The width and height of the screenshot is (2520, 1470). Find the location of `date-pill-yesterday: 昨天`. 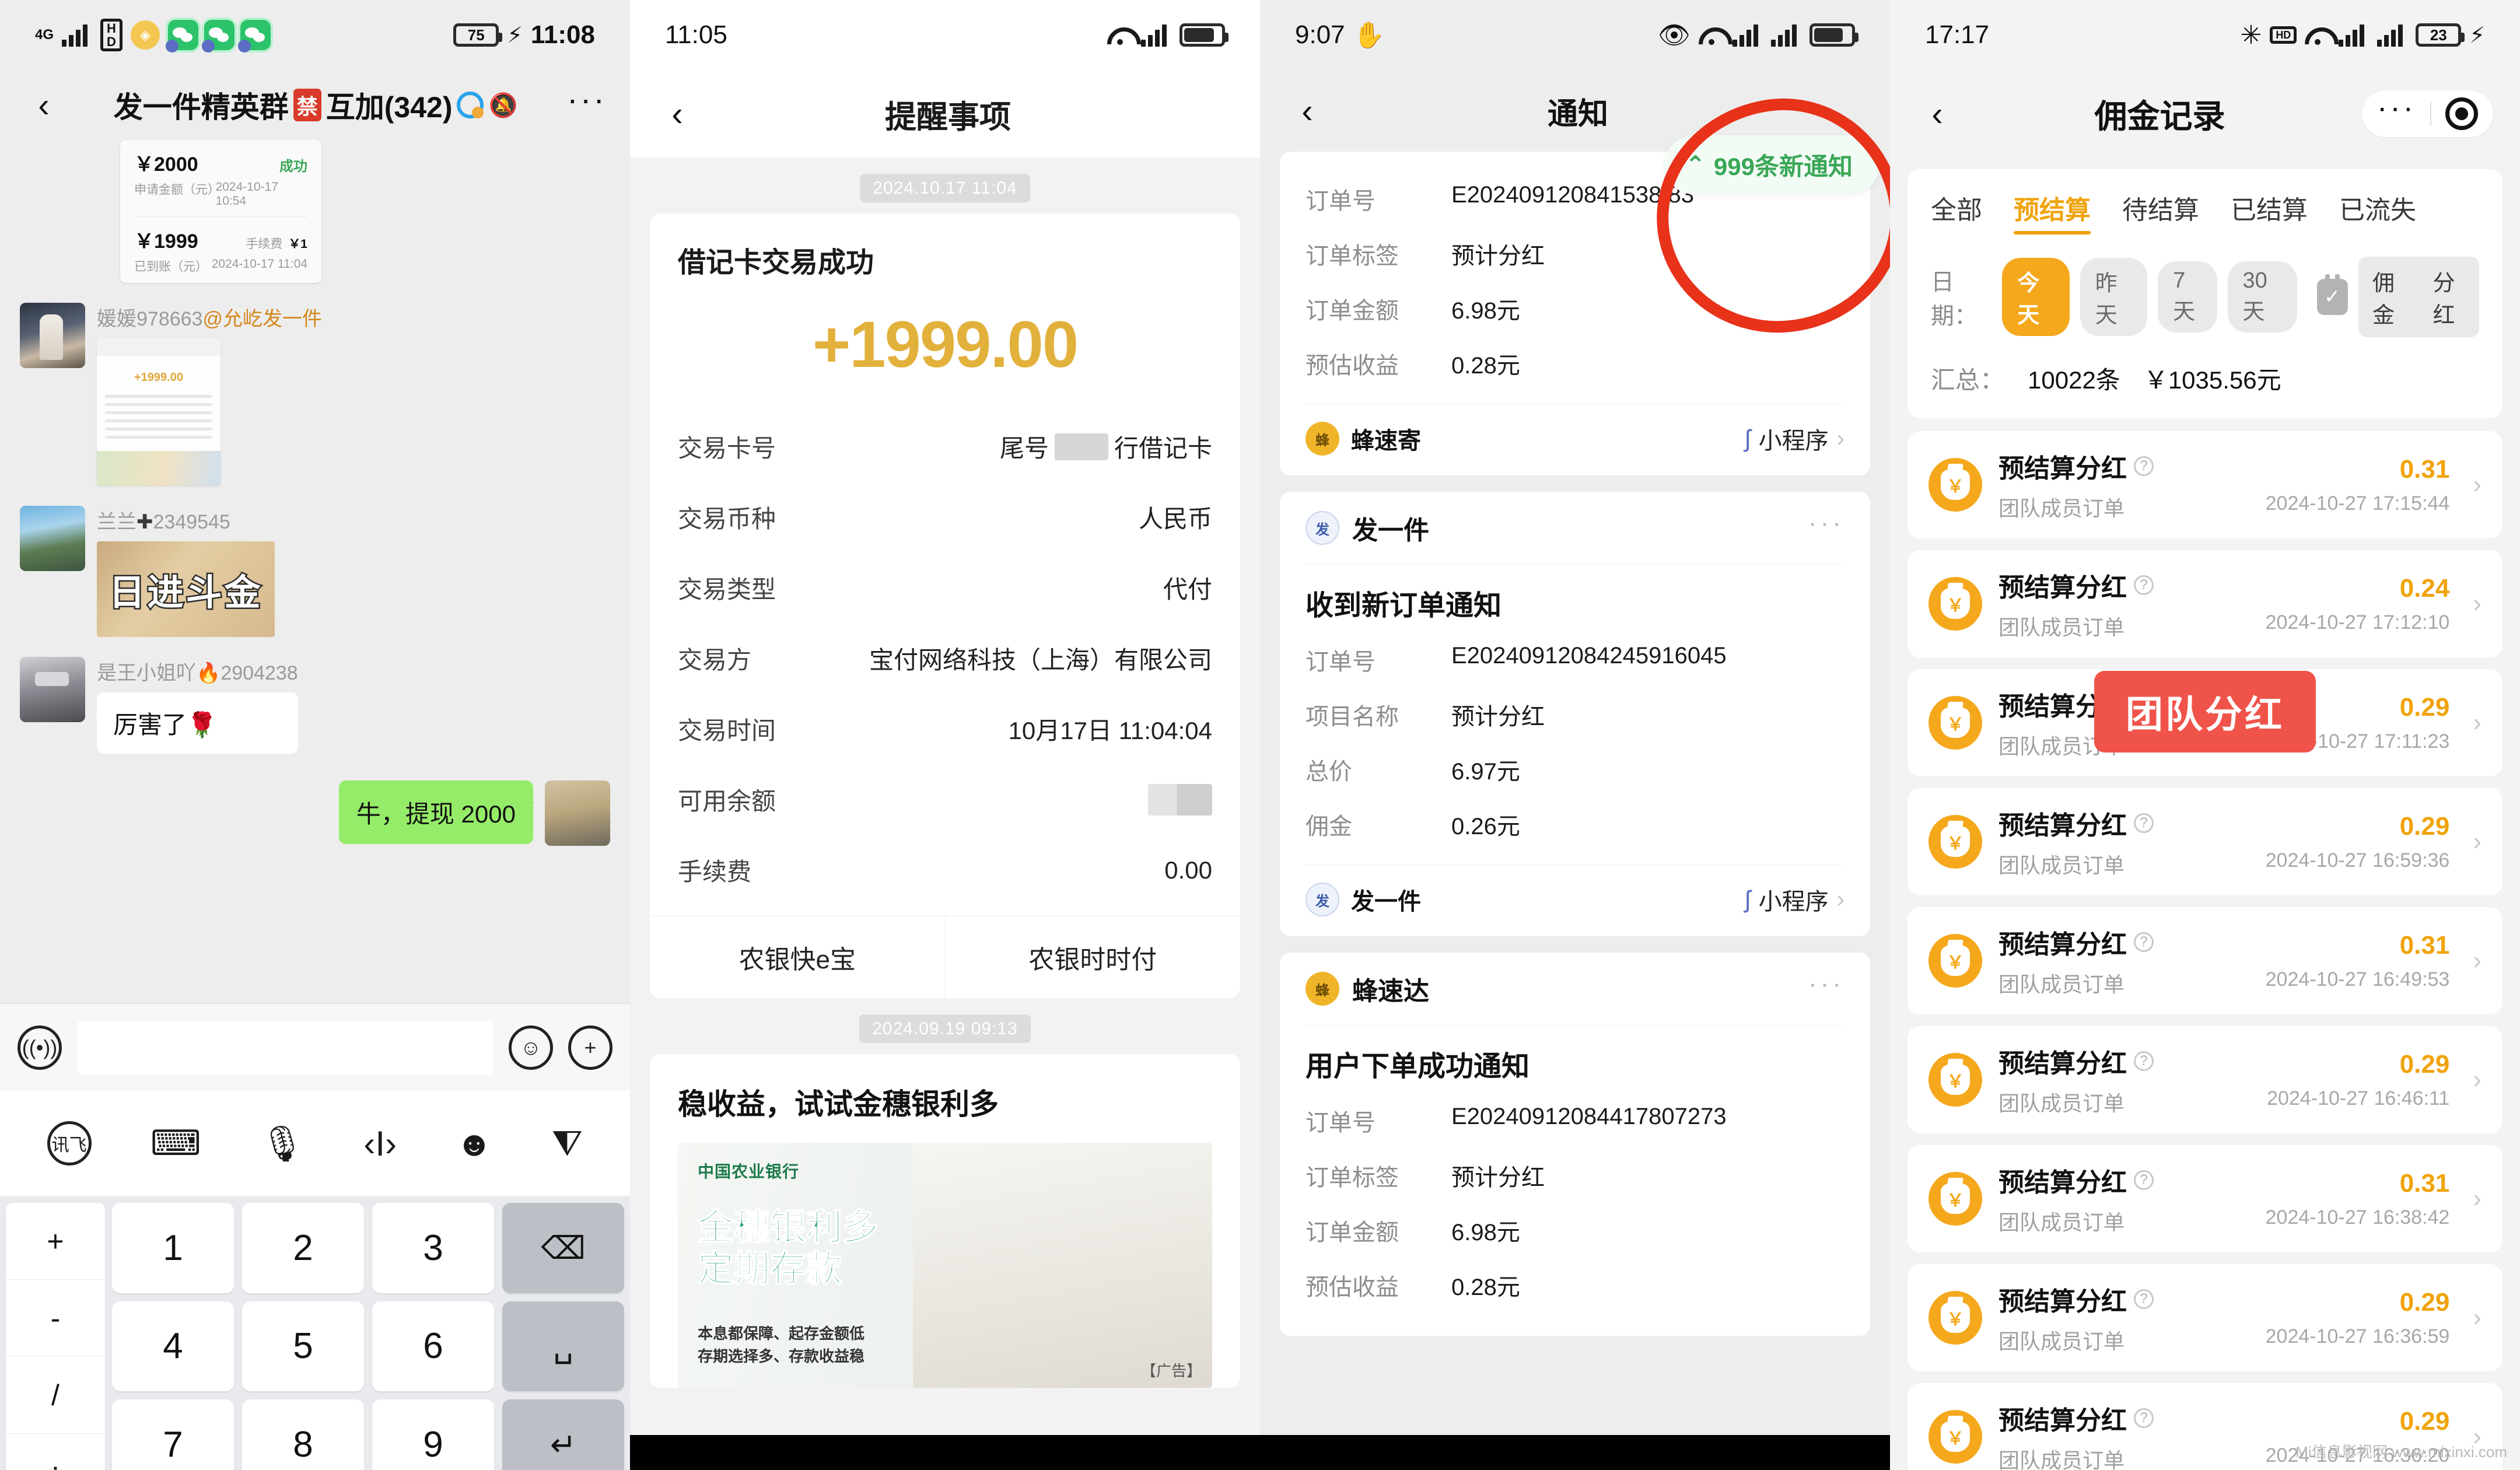

date-pill-yesterday: 昨天 is located at coordinates (2114, 297).